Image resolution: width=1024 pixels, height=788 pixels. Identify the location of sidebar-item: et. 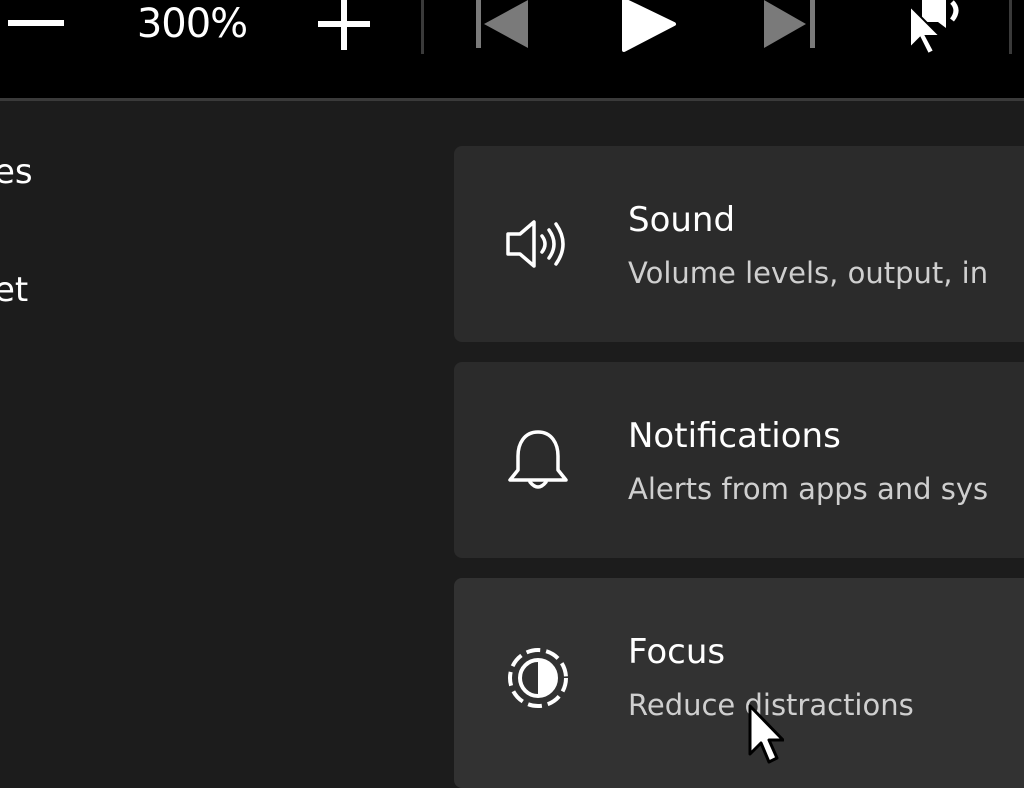
(14, 290).